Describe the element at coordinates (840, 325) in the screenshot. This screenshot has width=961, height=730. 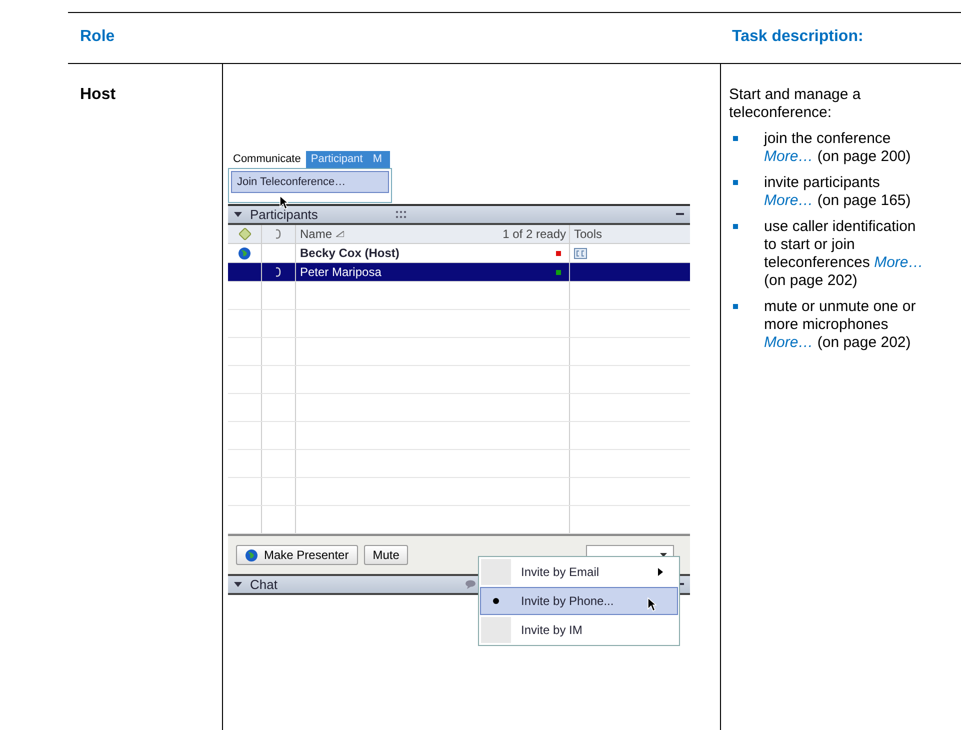
I see `task-item: mute or unmute one or more microphones More… (on page 202)` at that location.